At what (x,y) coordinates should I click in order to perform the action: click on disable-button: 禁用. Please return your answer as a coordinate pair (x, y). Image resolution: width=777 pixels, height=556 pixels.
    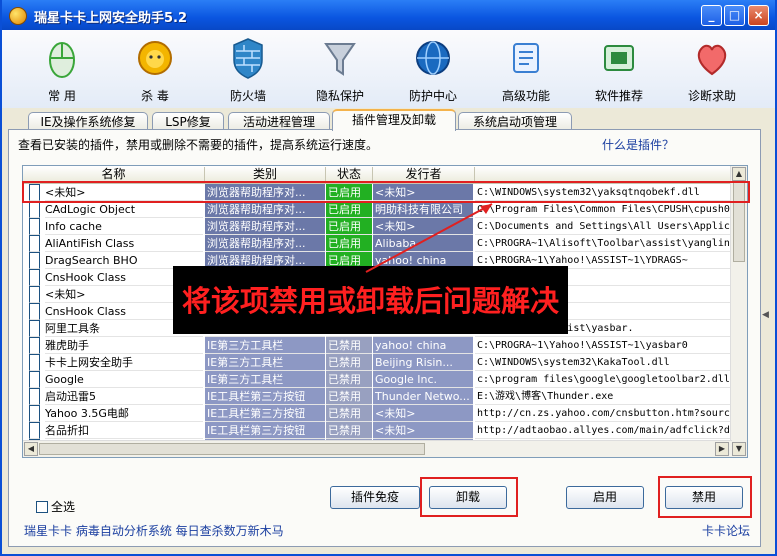
    Looking at the image, I should click on (704, 497).